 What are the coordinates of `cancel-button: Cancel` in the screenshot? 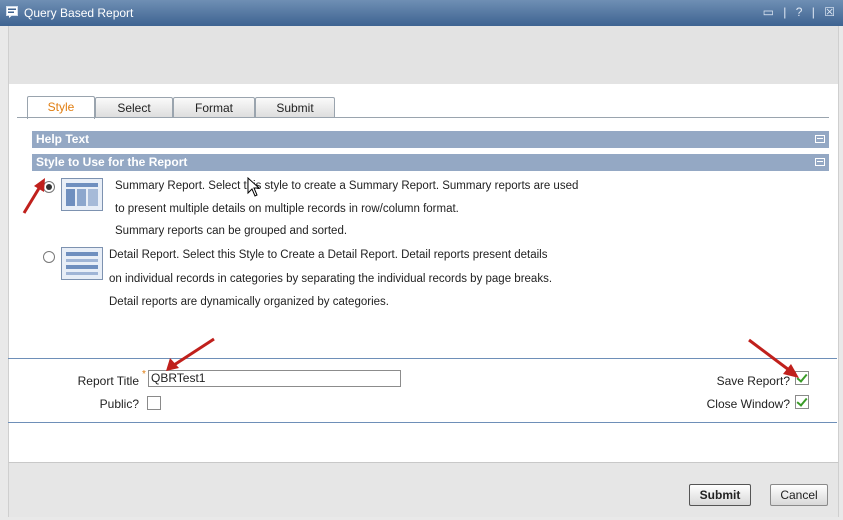 It's located at (799, 495).